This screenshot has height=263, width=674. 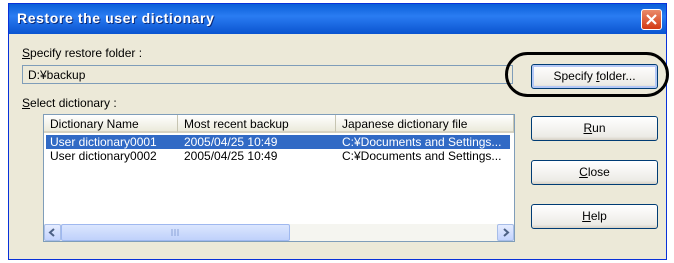 I want to click on row-dictionary-name: User dictionary0001, so click(x=103, y=142).